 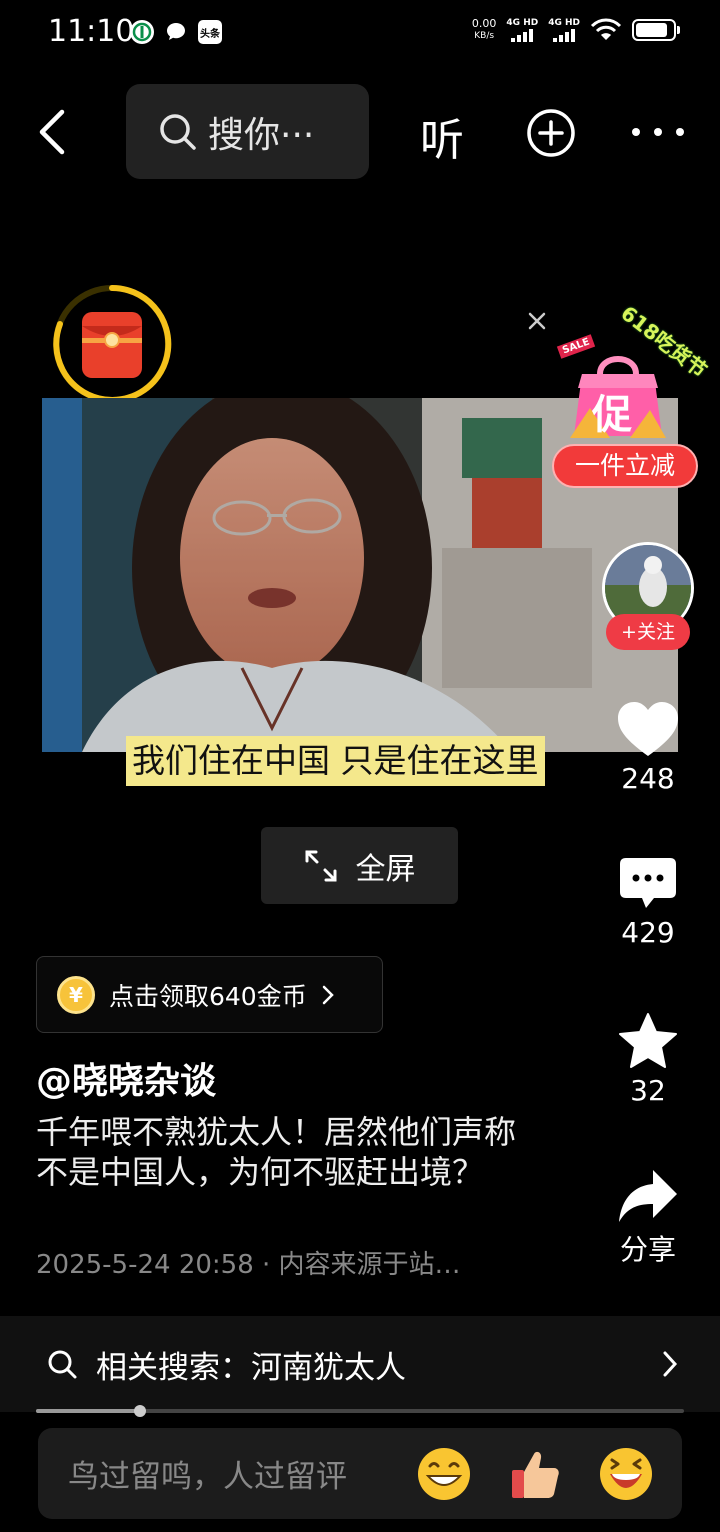 I want to click on network-speed-unit: KB/s, so click(x=484, y=36).